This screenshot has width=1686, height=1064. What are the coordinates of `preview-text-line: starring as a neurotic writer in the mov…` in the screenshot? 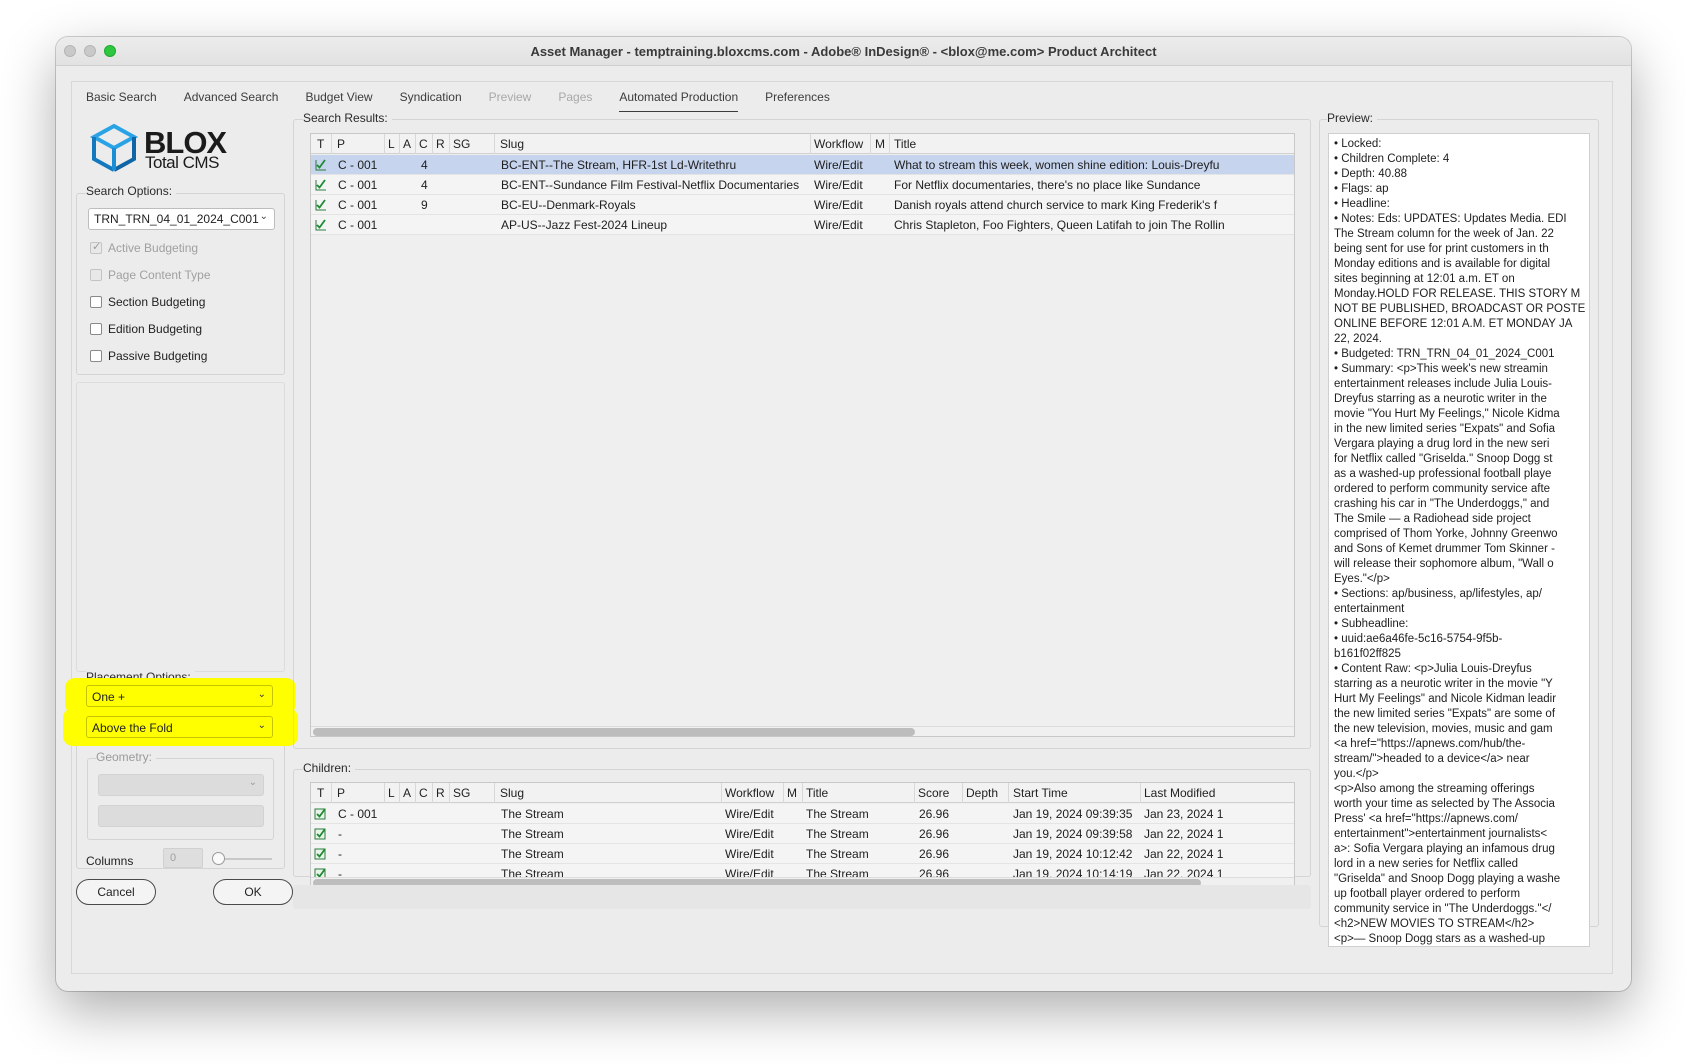 It's located at (1443, 684).